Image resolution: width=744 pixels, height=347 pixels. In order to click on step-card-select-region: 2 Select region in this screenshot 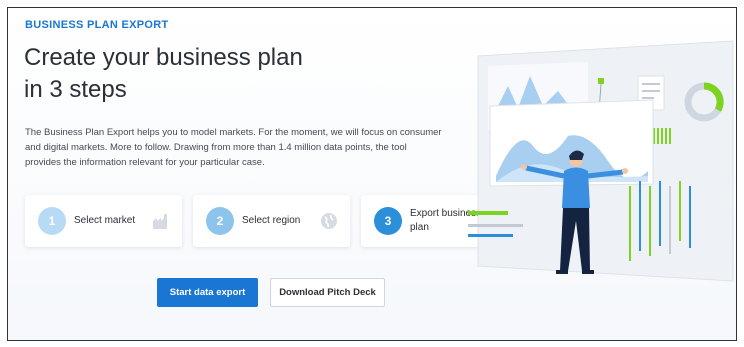, I will do `click(271, 221)`.